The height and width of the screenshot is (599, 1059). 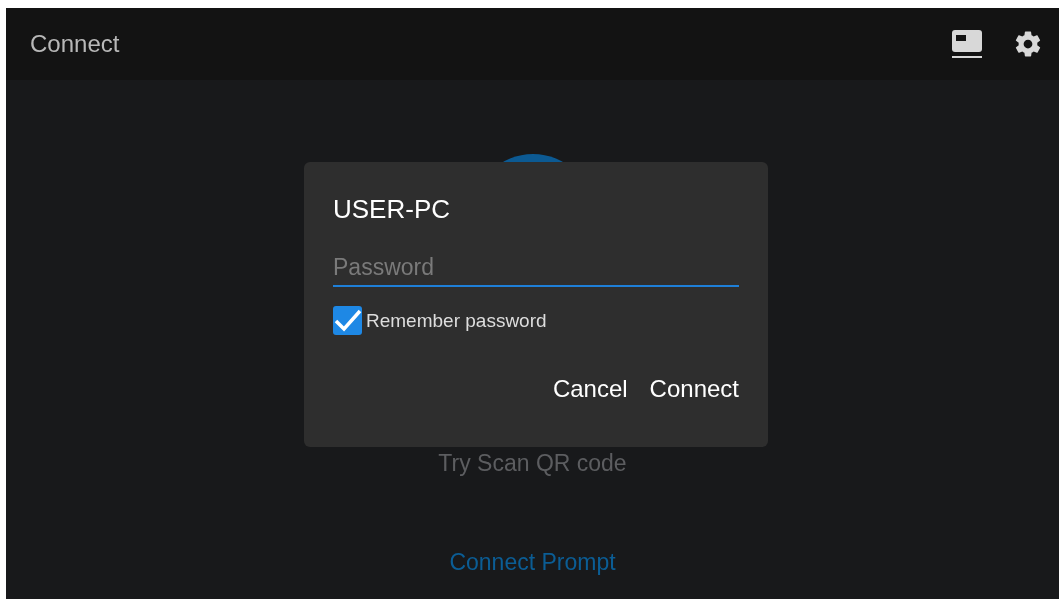 What do you see at coordinates (75, 44) in the screenshot?
I see `app-title: Connect` at bounding box center [75, 44].